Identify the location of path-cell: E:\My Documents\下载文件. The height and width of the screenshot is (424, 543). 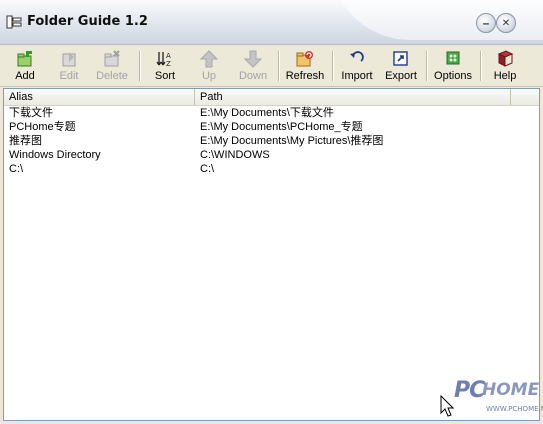
(267, 113).